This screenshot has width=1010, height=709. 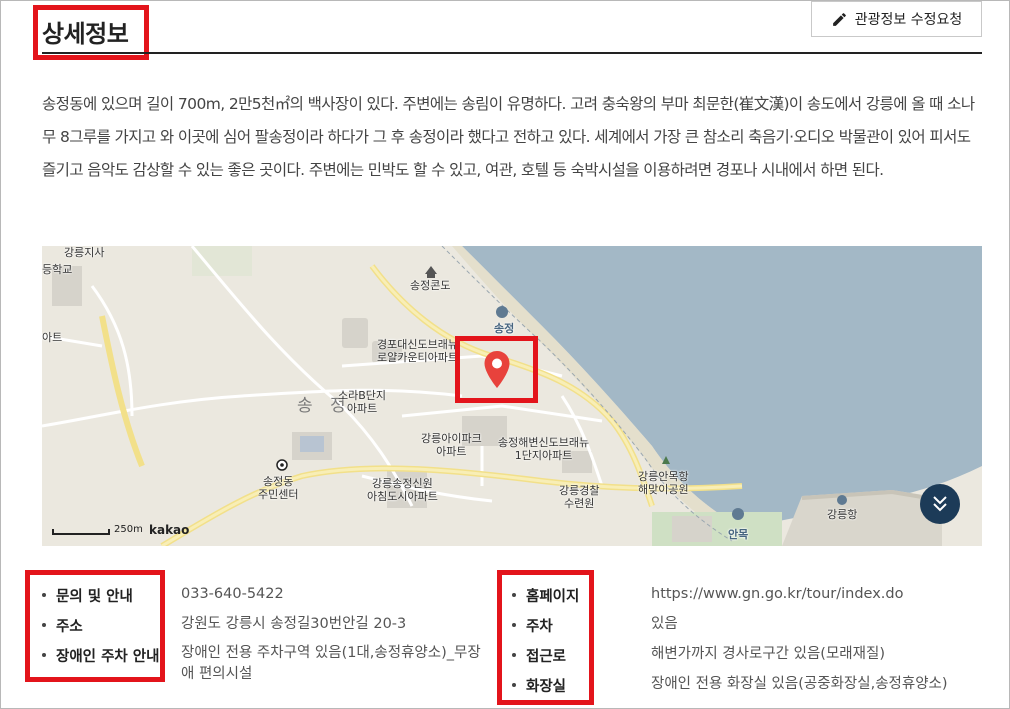 I want to click on edit-request-button: 관광정보 수정요청, so click(x=896, y=19).